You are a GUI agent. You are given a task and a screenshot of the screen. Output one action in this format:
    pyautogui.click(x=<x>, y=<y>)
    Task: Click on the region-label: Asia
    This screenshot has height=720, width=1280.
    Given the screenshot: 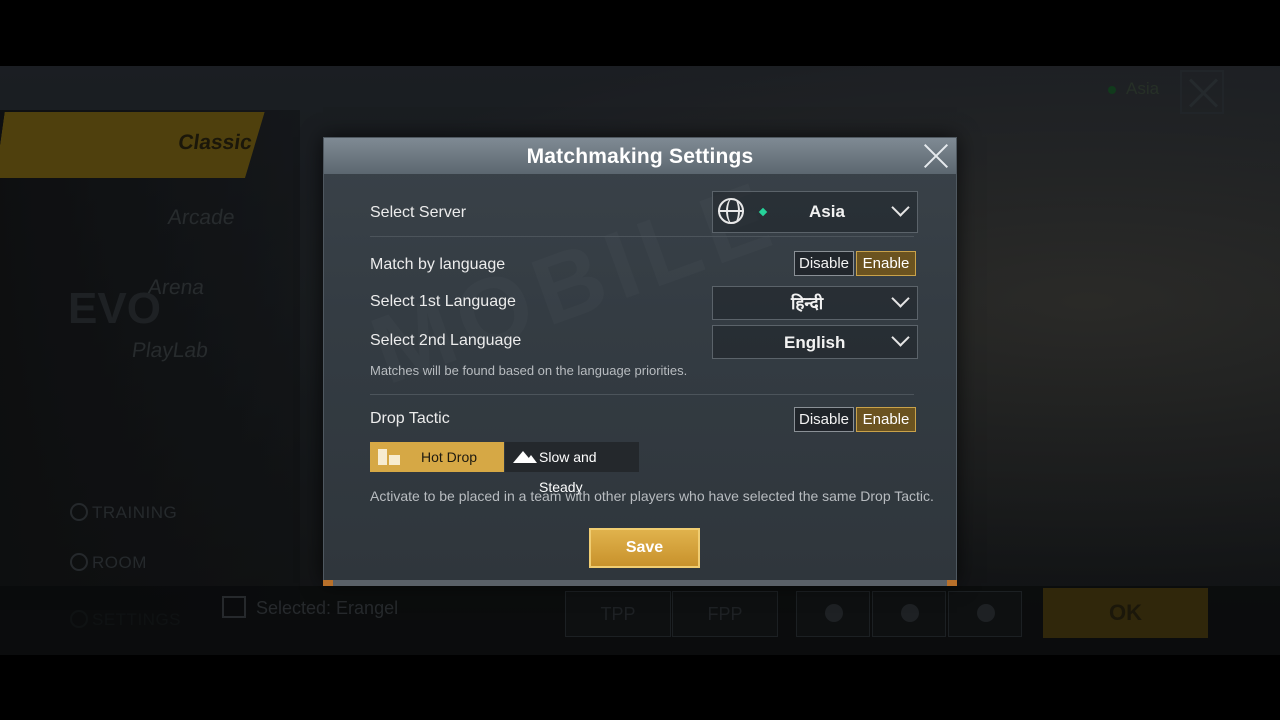 What is the action you would take?
    pyautogui.click(x=1143, y=88)
    